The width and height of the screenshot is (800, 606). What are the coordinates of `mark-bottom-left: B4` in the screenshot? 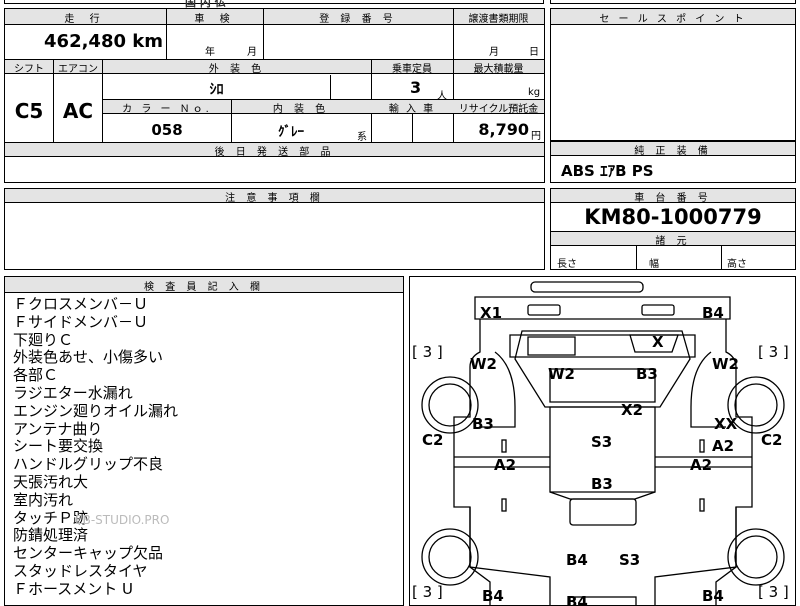 It's located at (493, 596).